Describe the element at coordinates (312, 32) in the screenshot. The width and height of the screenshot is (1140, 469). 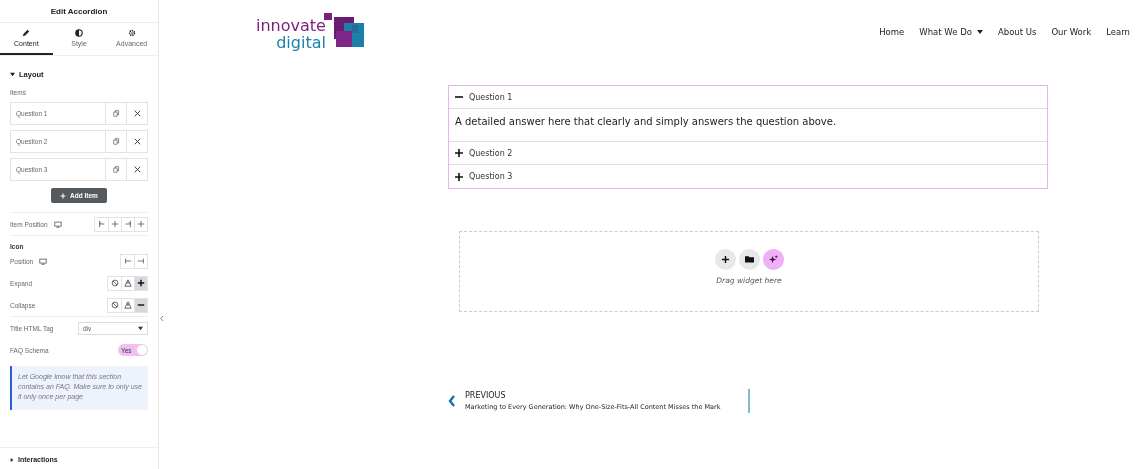
I see `site-logo: innovate digital` at that location.